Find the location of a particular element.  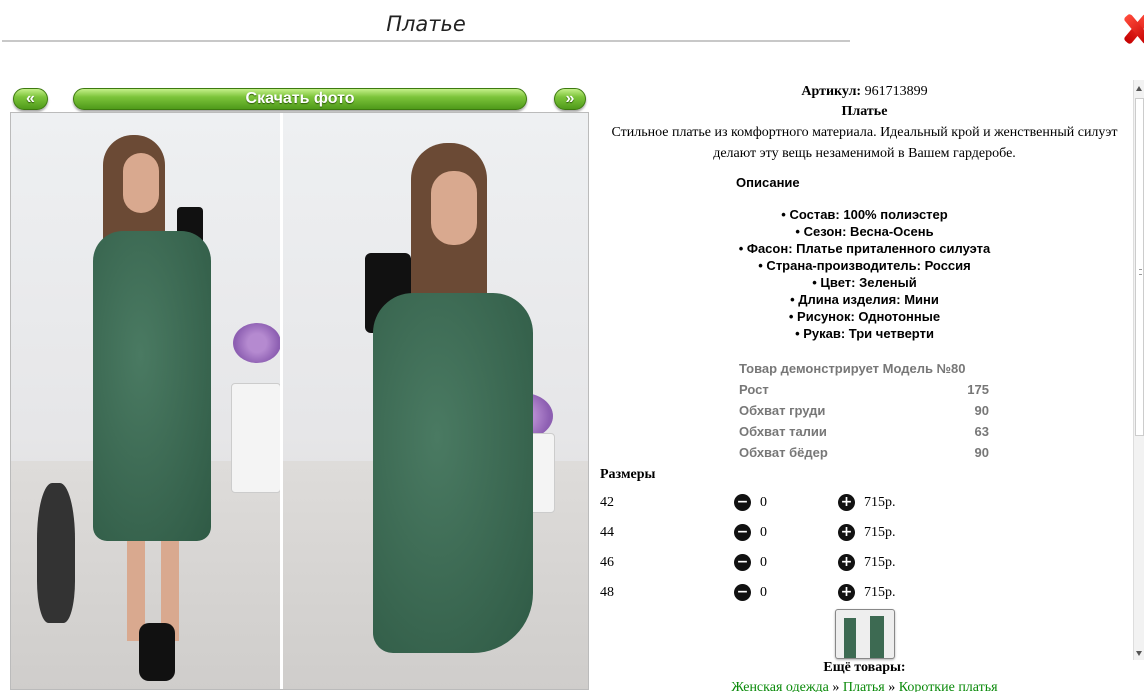

sizes-heading: Размеры is located at coordinates (628, 474).